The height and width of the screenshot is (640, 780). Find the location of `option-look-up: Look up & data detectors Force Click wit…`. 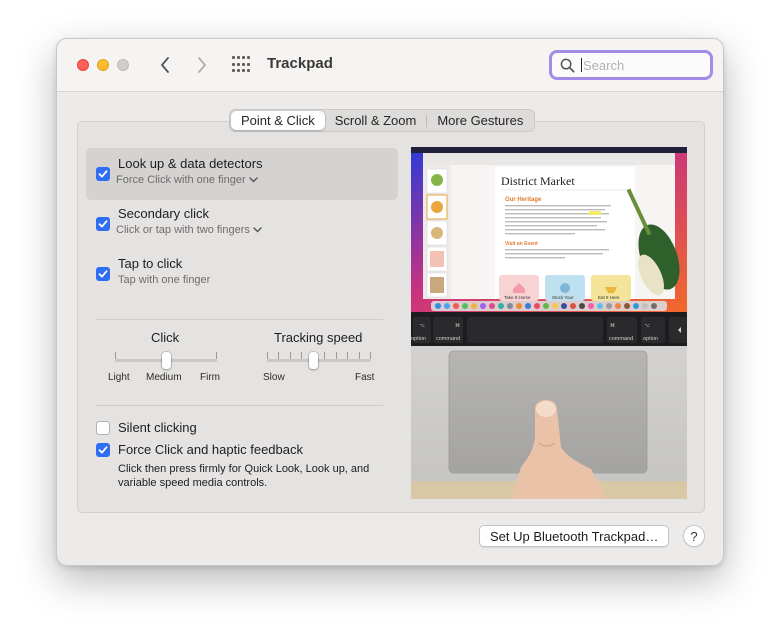

option-look-up: Look up & data detectors Force Click wit… is located at coordinates (242, 174).